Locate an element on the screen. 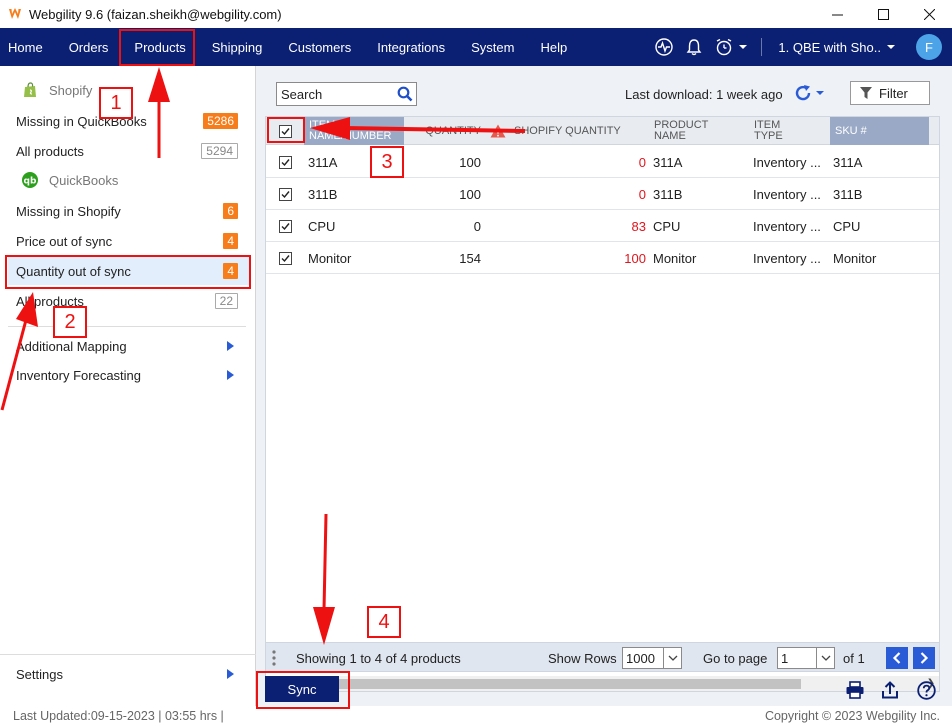 The width and height of the screenshot is (952, 726). filter-label: Filter is located at coordinates (893, 93).